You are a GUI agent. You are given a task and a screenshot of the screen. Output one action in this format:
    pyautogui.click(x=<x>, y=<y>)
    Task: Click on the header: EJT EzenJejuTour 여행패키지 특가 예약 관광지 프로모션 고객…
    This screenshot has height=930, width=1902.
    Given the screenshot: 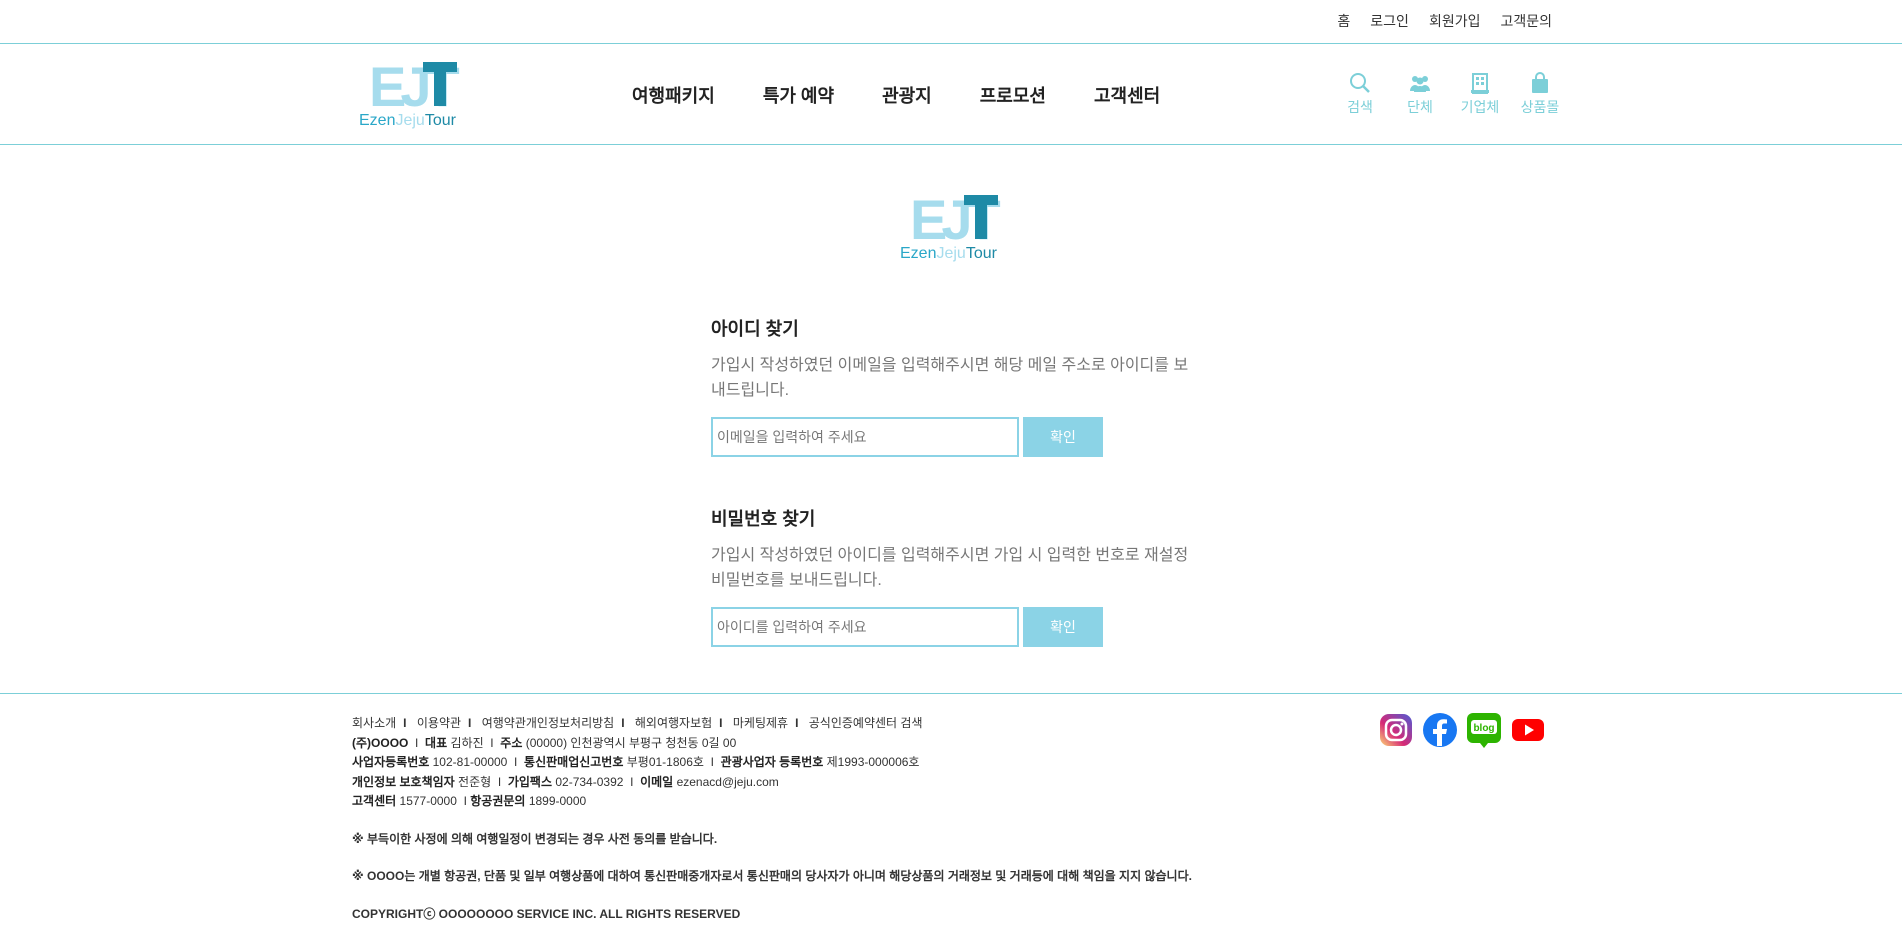 What is the action you would take?
    pyautogui.click(x=951, y=94)
    